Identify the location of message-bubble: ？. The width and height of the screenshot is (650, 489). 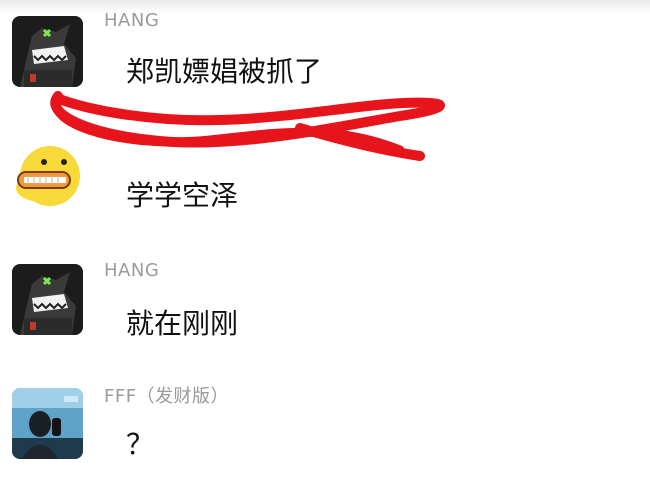
(140, 445).